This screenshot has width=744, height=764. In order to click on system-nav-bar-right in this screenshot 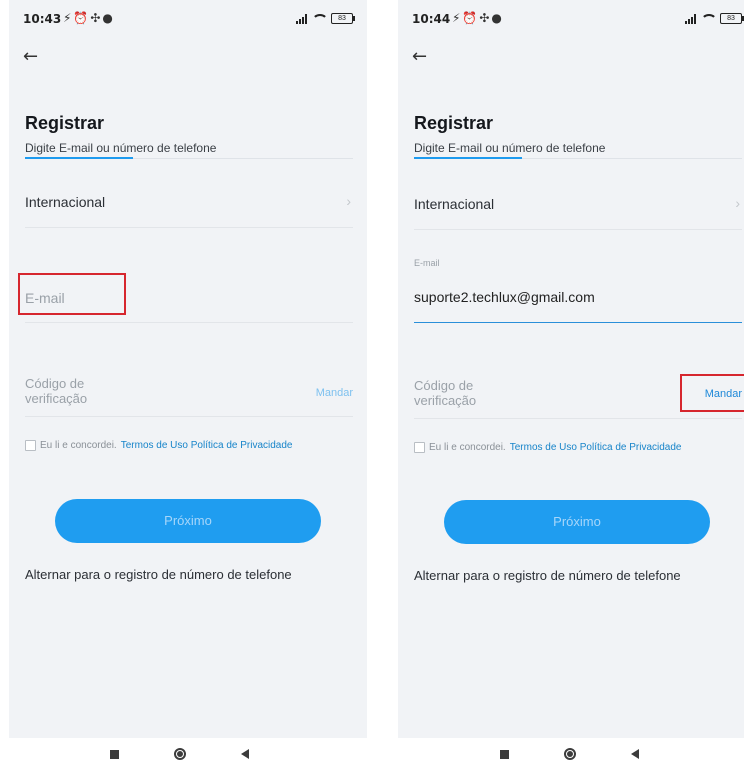, I will do `click(569, 754)`.